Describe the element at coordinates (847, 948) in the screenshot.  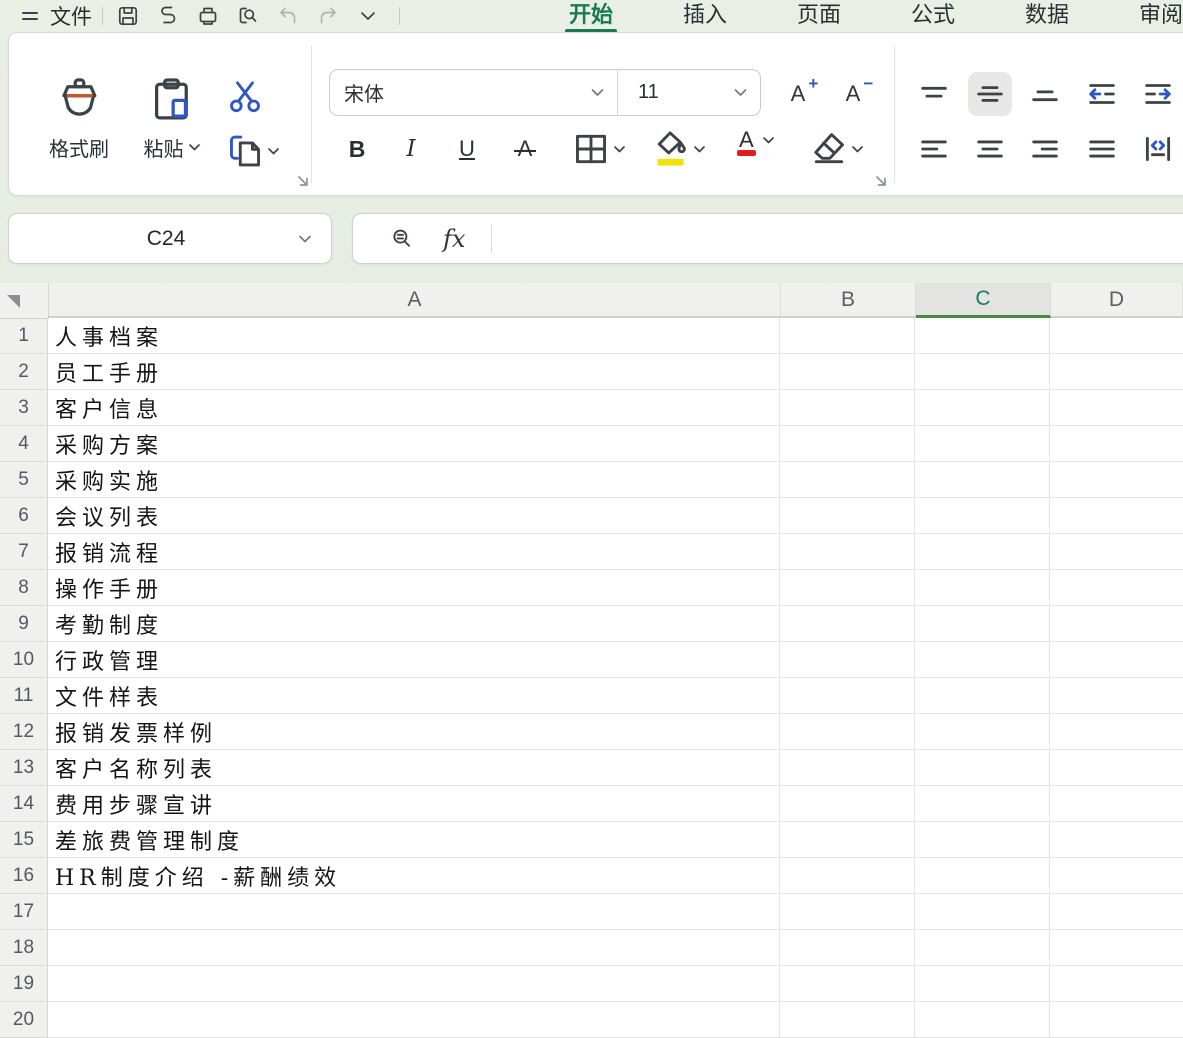
I see `cell-b18` at that location.